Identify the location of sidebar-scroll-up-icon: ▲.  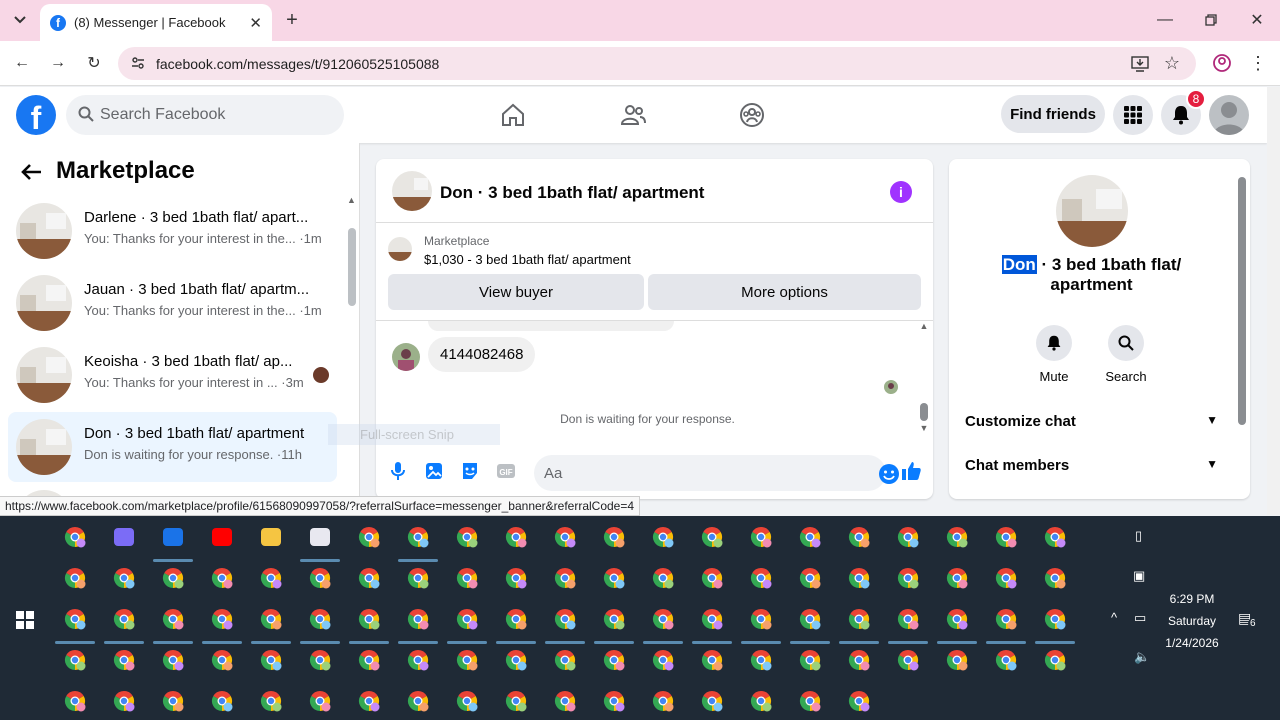
(351, 200).